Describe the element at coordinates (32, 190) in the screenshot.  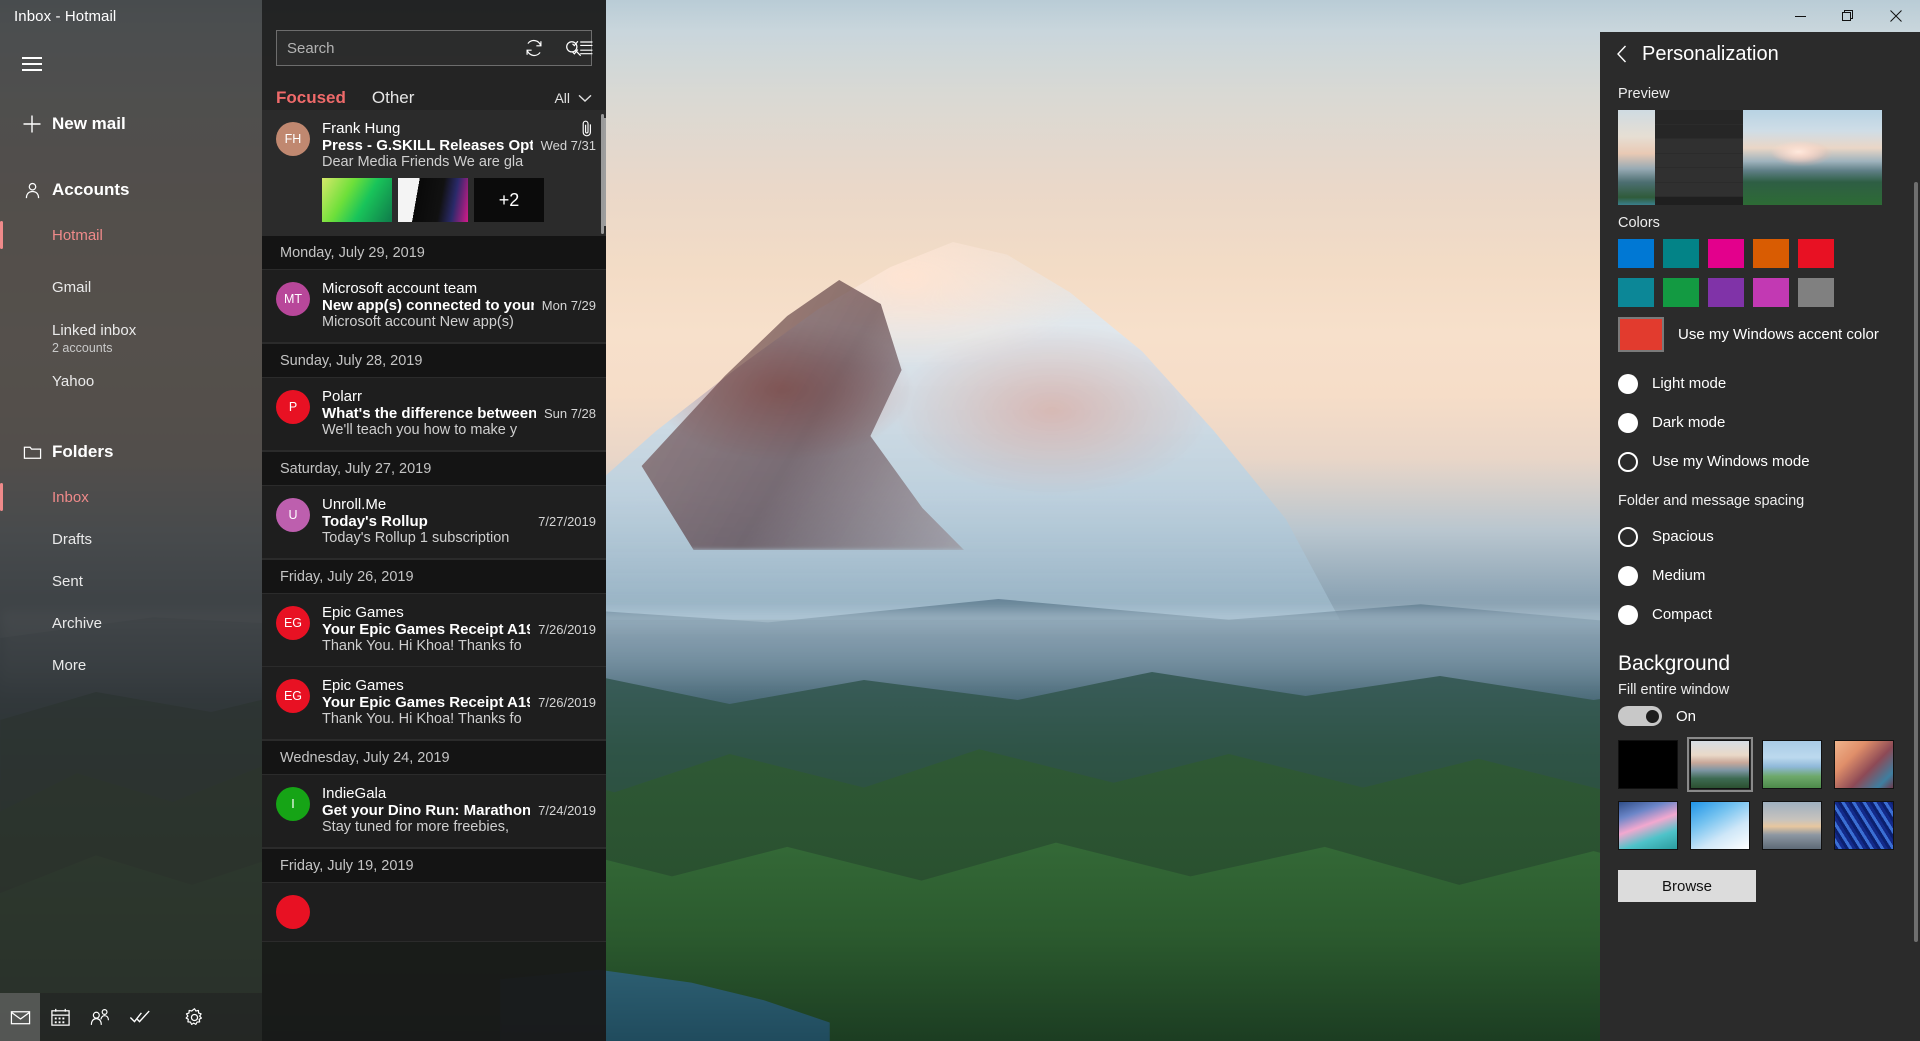
I see `person-icon` at that location.